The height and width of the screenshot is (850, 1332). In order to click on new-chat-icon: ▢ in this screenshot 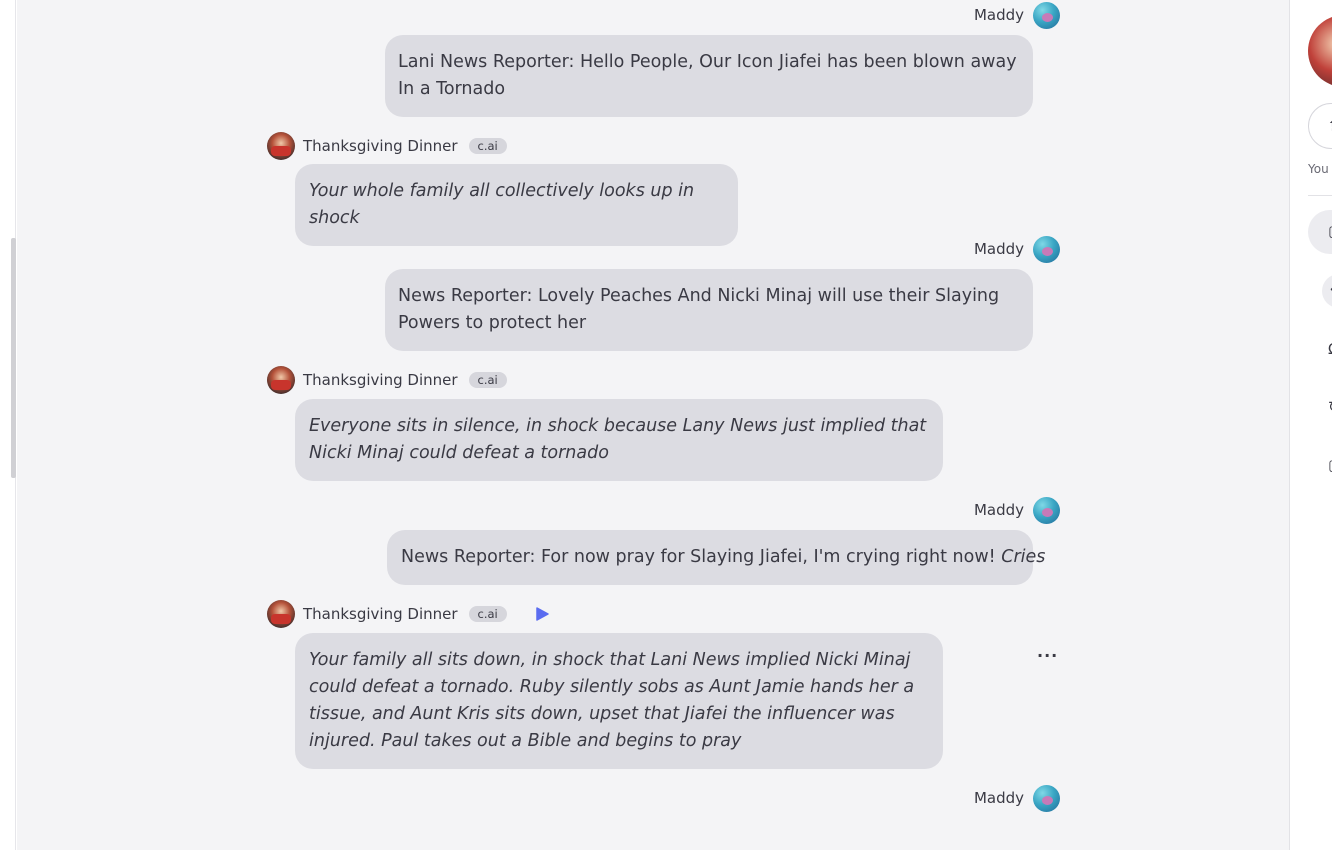, I will do `click(1330, 231)`.